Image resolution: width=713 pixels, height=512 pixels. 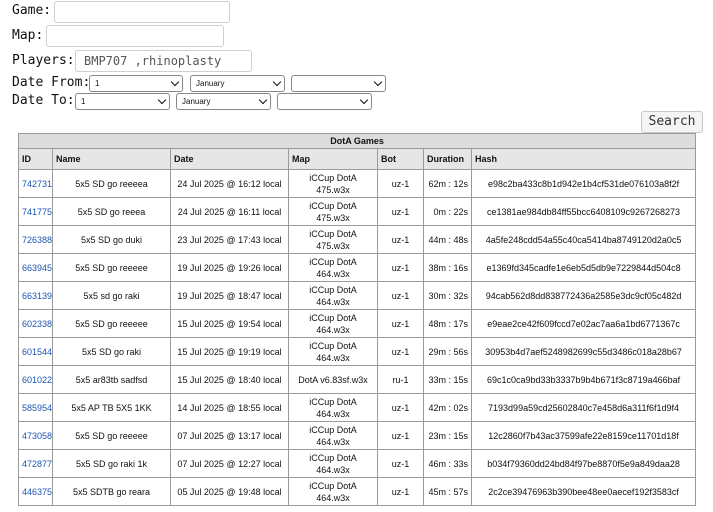 What do you see at coordinates (357, 141) in the screenshot?
I see `table-caption: DotA Games` at bounding box center [357, 141].